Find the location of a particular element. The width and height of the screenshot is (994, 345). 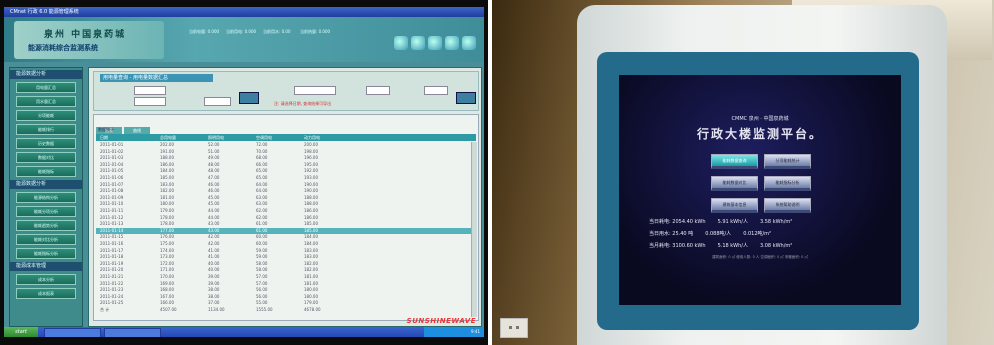

table-row: 2011-01-07 183.00 46.00 64.00 190.00 is located at coordinates (286, 185).